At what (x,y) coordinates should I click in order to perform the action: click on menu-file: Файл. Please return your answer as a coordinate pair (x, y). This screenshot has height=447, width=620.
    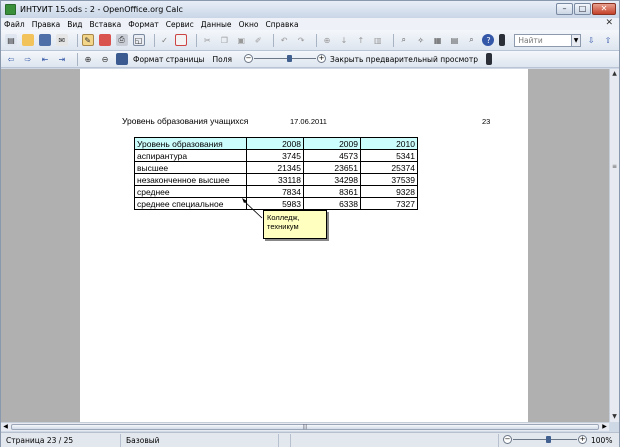
    Looking at the image, I should click on (14, 24).